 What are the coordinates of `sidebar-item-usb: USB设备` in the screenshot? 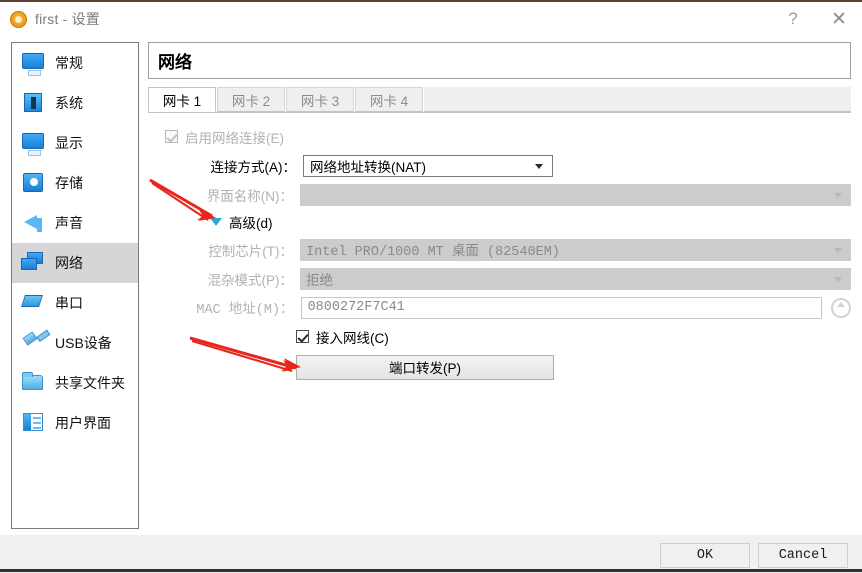 It's located at (75, 343).